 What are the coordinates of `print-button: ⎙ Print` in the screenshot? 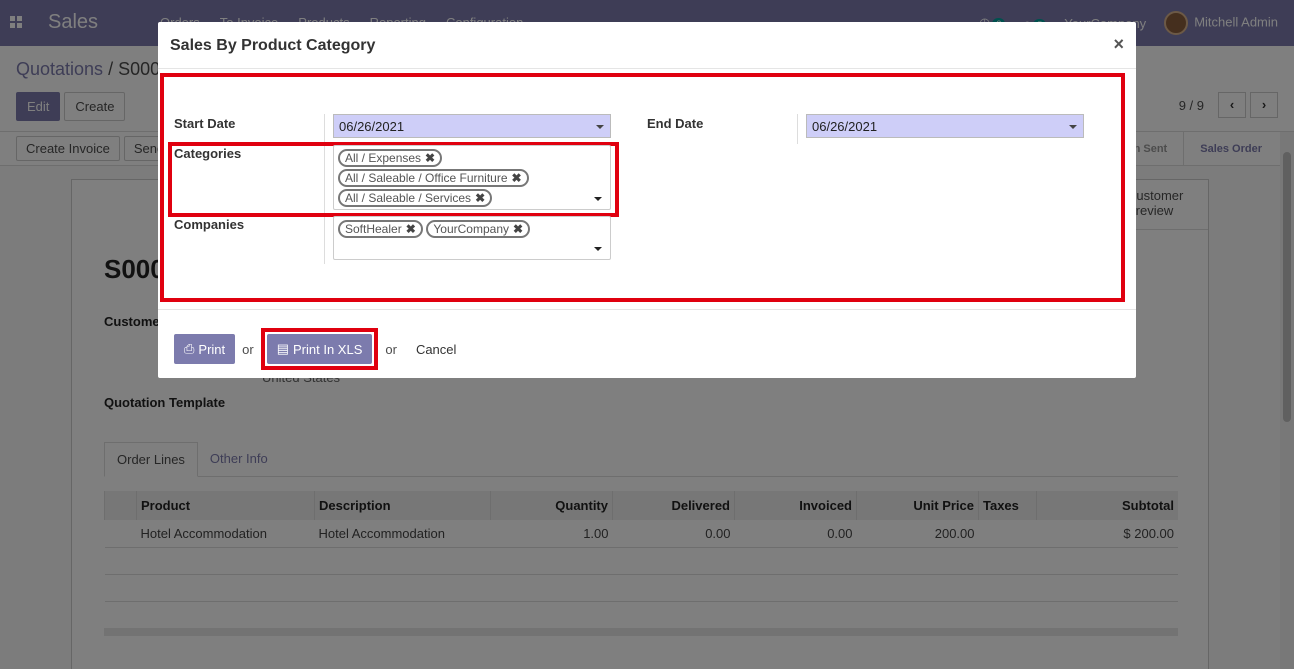 It's located at (205, 349).